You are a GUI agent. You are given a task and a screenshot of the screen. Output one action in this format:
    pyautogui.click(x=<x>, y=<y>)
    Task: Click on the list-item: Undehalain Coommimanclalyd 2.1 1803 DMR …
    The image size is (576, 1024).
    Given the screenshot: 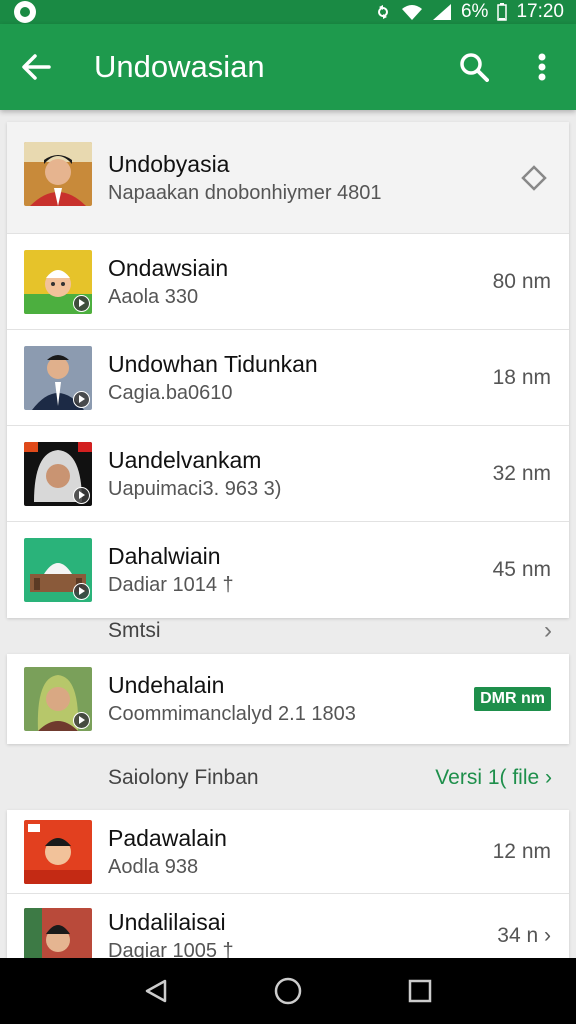 What is the action you would take?
    pyautogui.click(x=288, y=699)
    